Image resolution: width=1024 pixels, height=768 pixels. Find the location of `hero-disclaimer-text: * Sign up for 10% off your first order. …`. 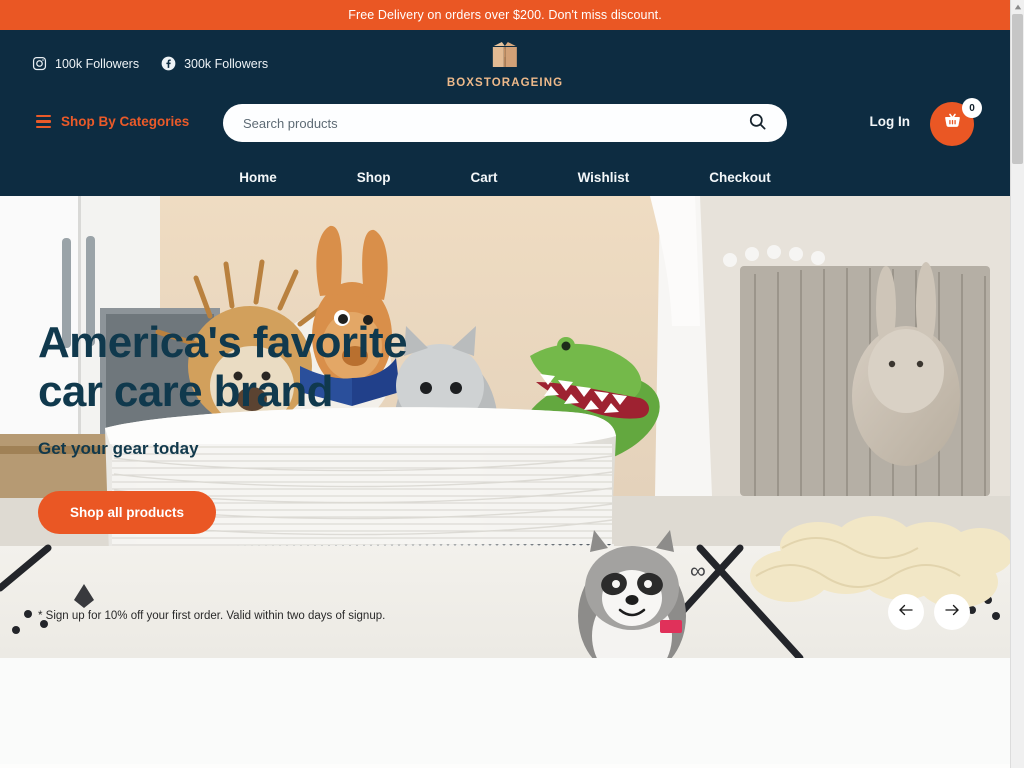

hero-disclaimer-text: * Sign up for 10% off your first order. … is located at coordinates (212, 616).